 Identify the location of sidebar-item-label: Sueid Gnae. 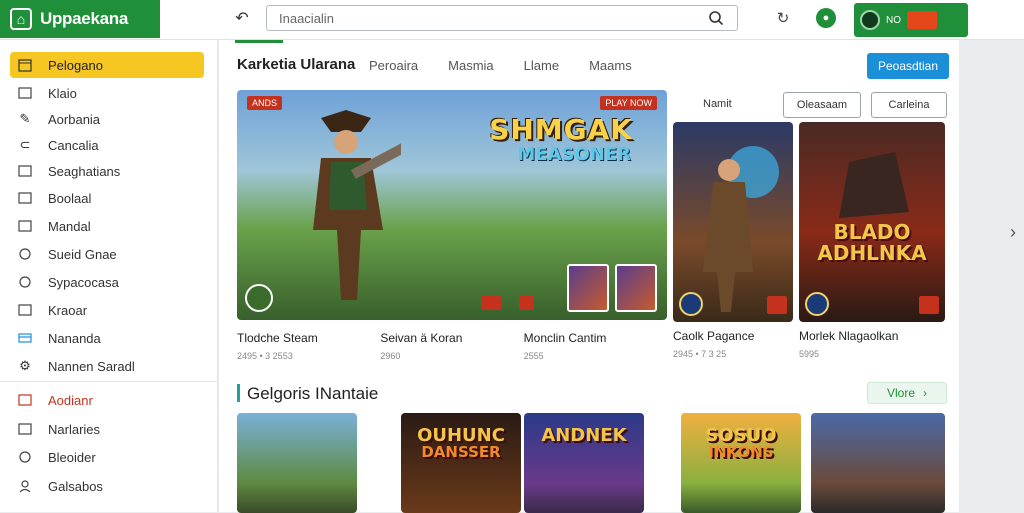
(82, 254).